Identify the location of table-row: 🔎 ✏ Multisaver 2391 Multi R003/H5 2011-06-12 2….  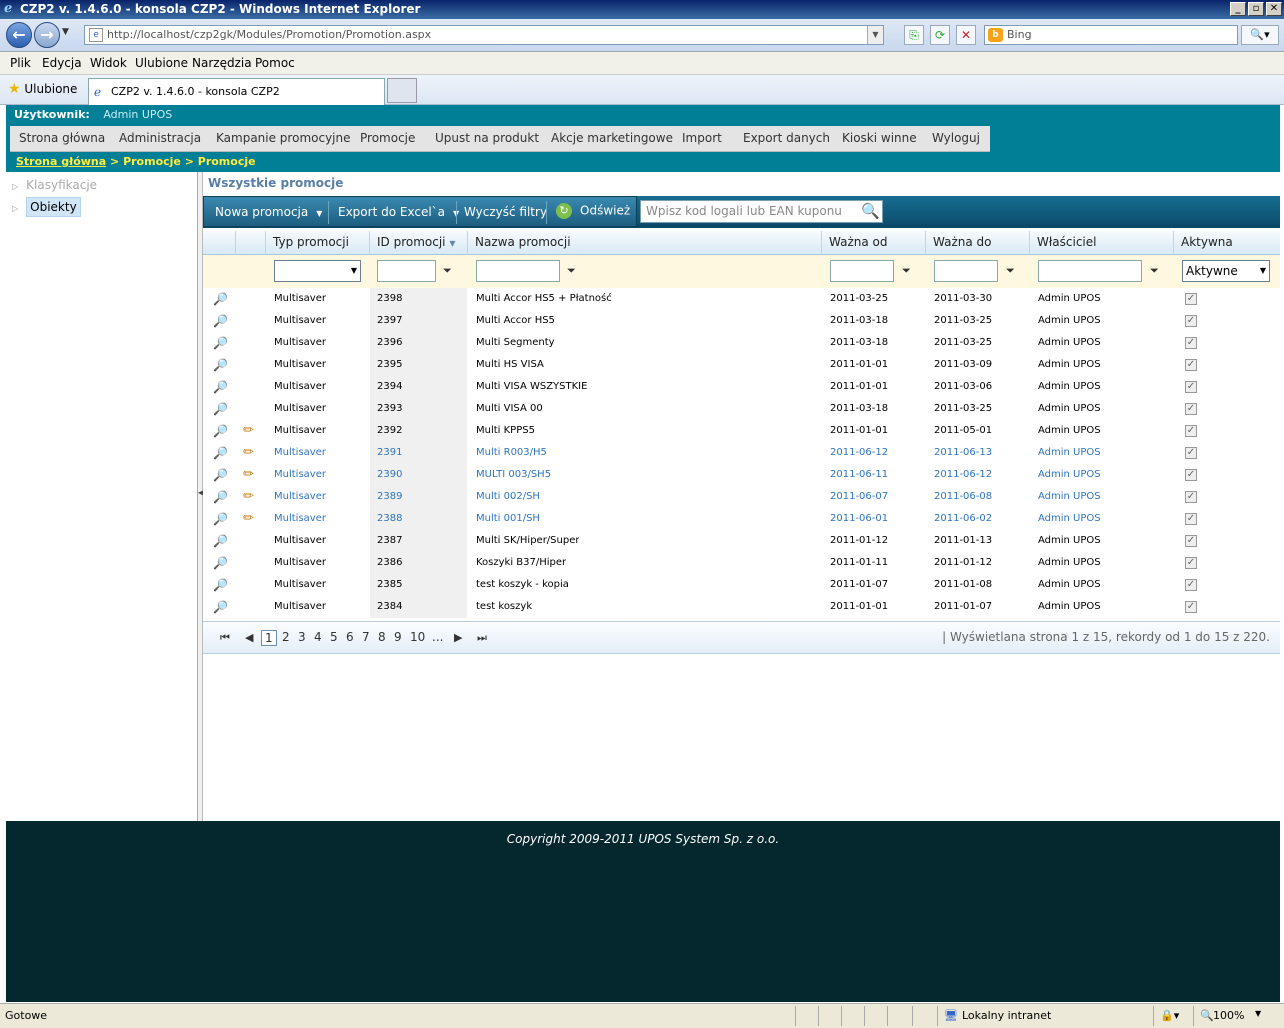
(741, 453).